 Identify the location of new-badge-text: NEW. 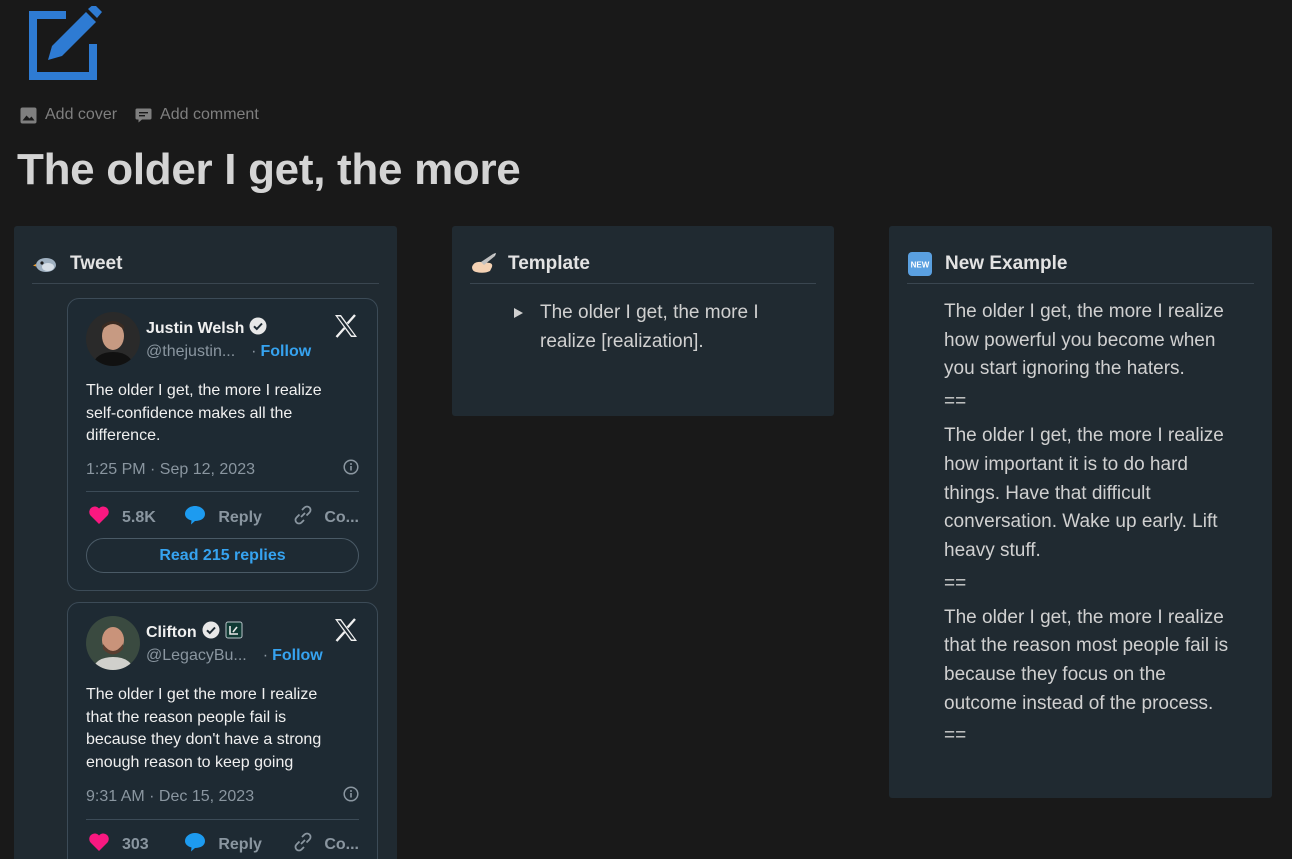
(920, 264).